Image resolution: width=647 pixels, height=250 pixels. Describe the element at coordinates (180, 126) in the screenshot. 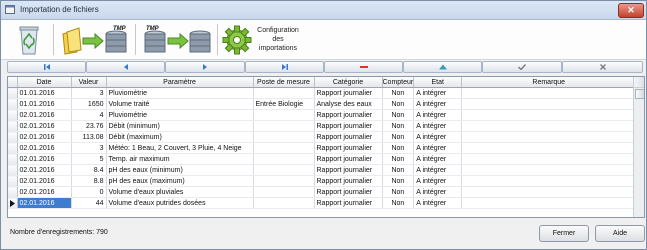

I see `cell-parameter: Débit (minimum)` at that location.